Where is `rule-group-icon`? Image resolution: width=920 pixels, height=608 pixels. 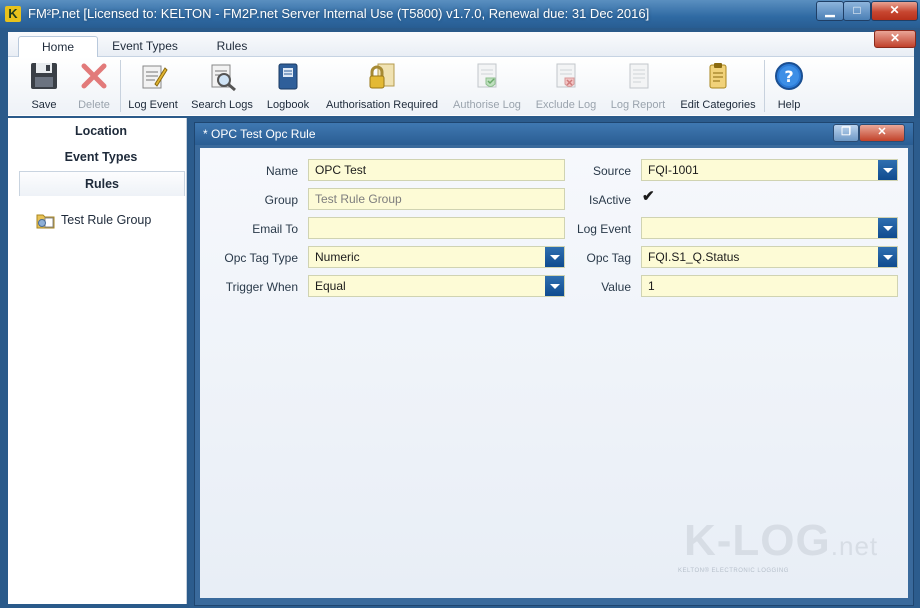
rule-group-icon is located at coordinates (46, 220).